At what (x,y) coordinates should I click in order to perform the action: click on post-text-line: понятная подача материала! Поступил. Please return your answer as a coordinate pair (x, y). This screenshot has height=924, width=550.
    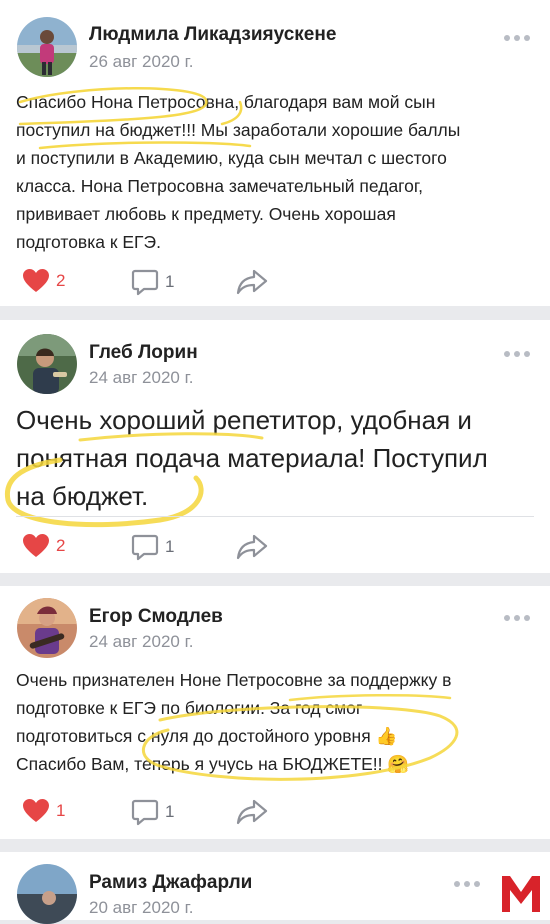
    Looking at the image, I should click on (252, 458).